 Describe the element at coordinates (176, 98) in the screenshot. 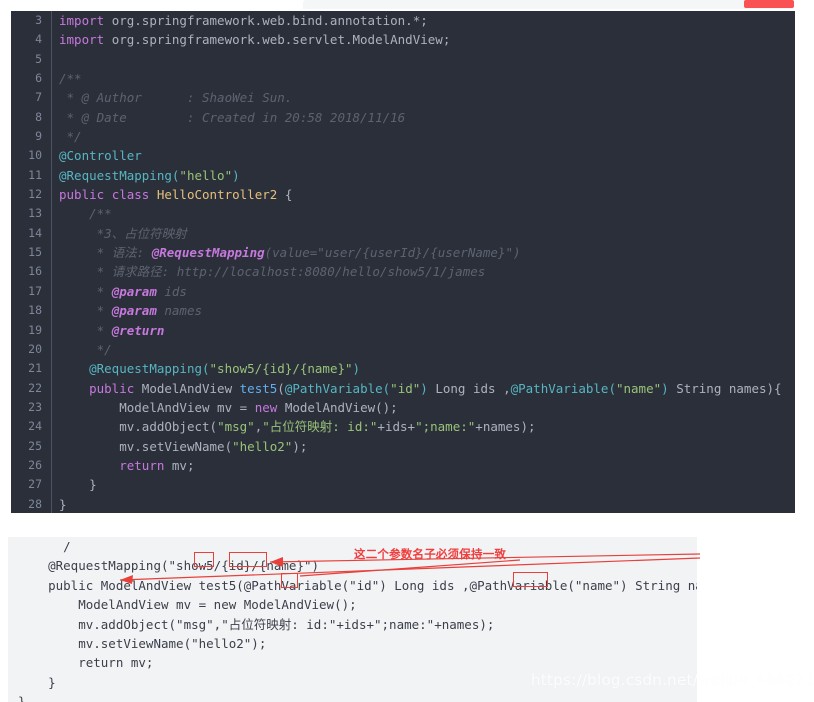

I see `code-line: * @ Author : ShaoWei Sun.` at that location.